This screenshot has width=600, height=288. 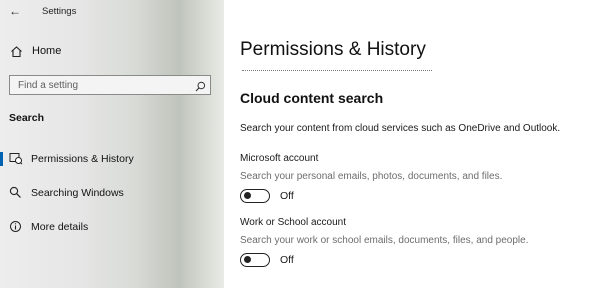 I want to click on microsoft-account-toggle, so click(x=255, y=196).